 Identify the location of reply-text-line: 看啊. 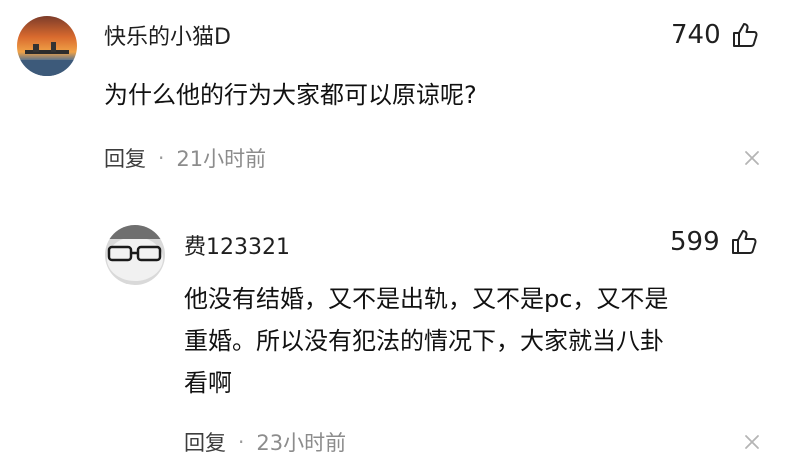
(208, 383).